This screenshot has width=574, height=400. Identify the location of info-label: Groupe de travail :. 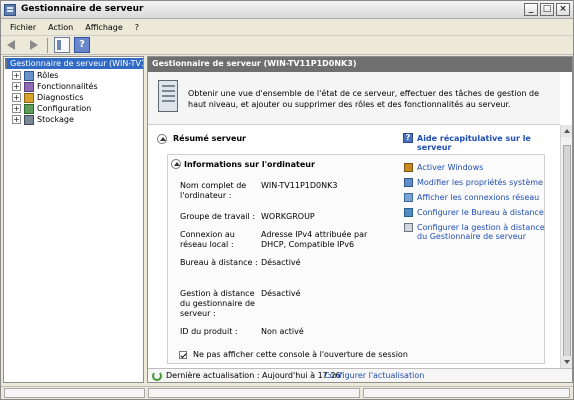
(218, 216).